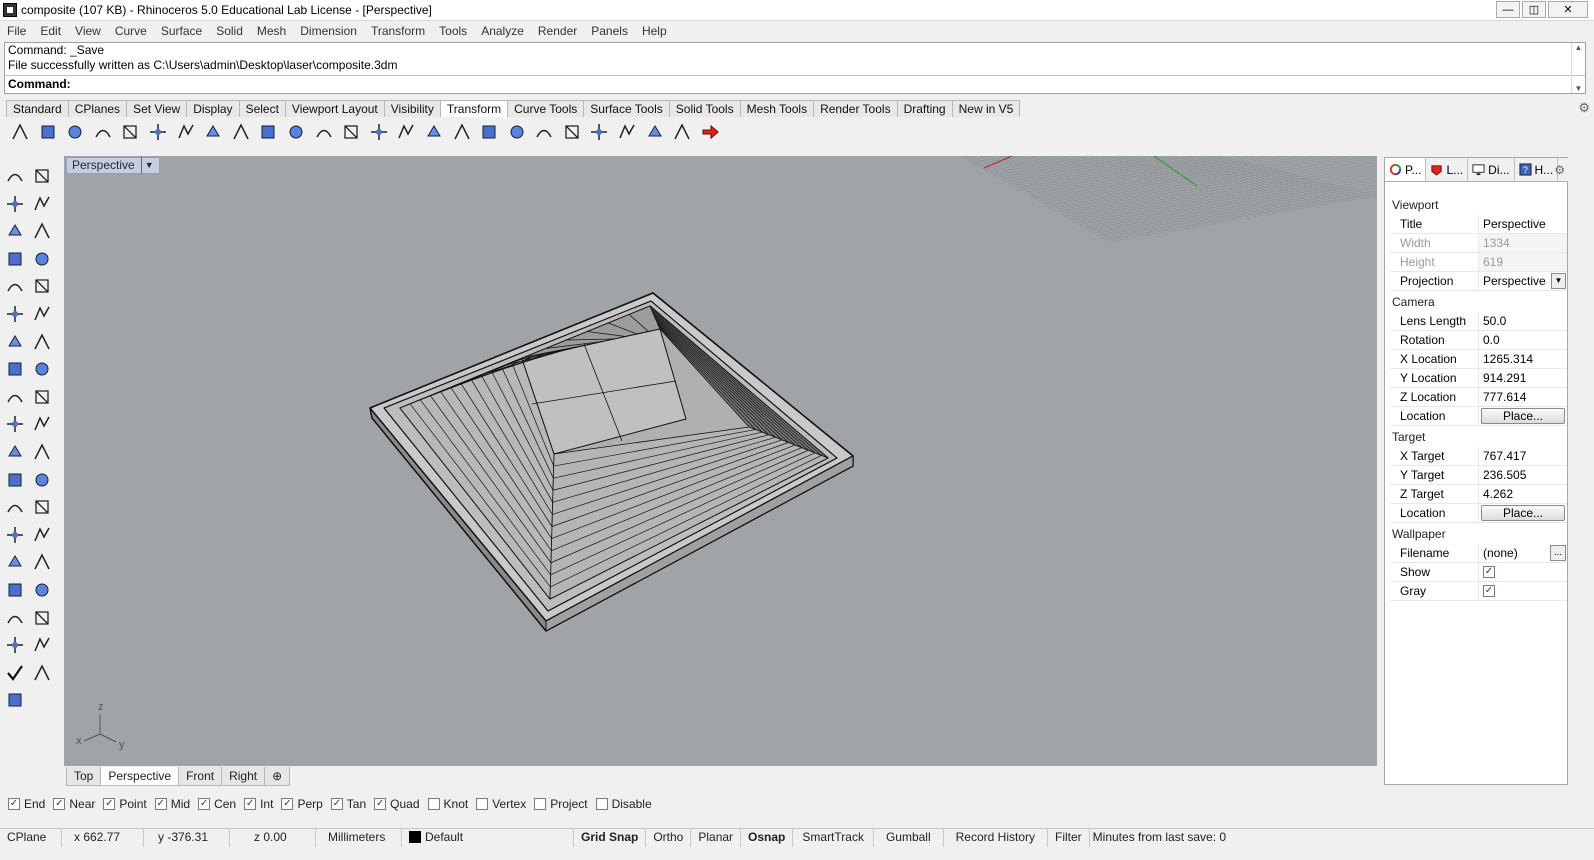 This screenshot has width=1594, height=860. Describe the element at coordinates (42, 314) in the screenshot. I see `polygon-star-icon` at that location.